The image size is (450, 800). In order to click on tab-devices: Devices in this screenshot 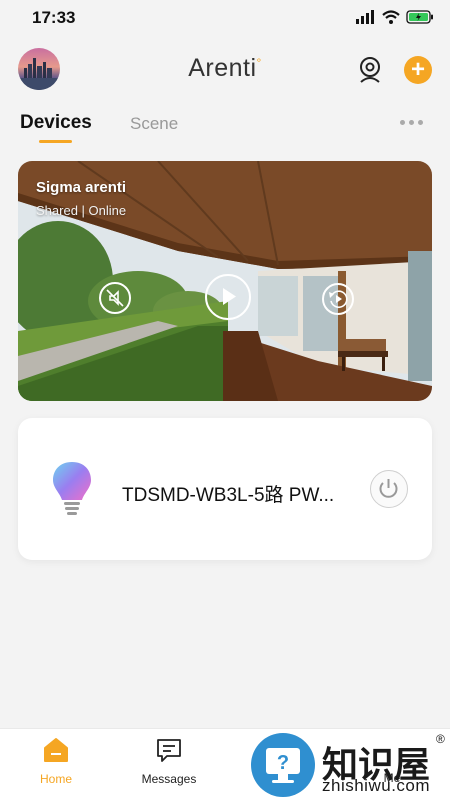, I will do `click(56, 123)`.